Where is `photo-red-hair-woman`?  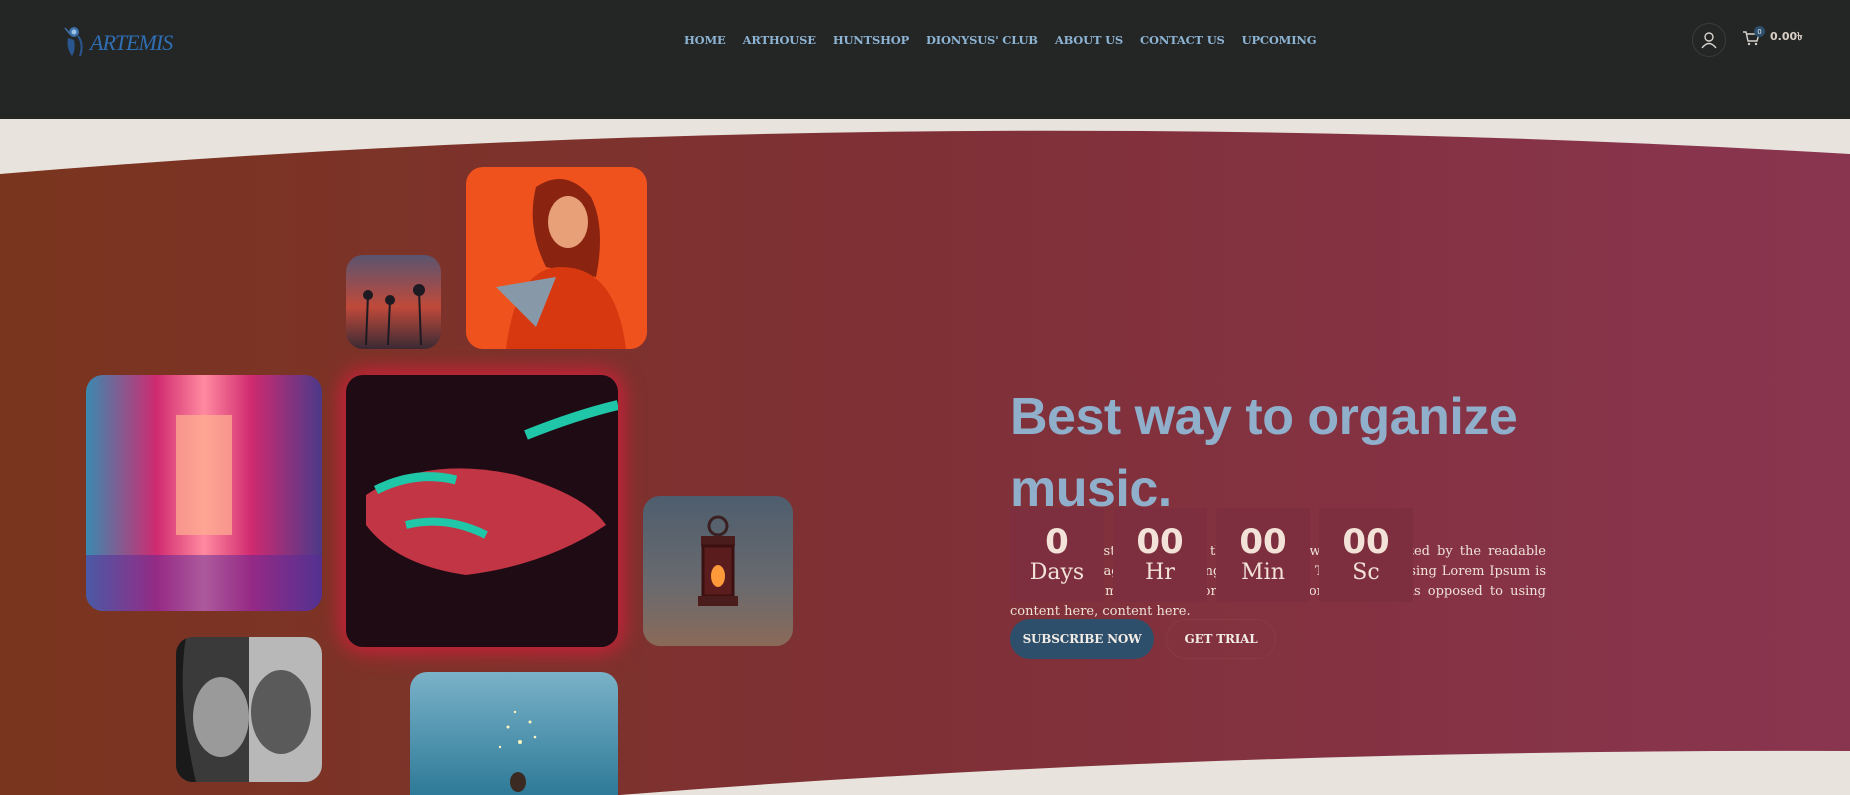
photo-red-hair-woman is located at coordinates (556, 258).